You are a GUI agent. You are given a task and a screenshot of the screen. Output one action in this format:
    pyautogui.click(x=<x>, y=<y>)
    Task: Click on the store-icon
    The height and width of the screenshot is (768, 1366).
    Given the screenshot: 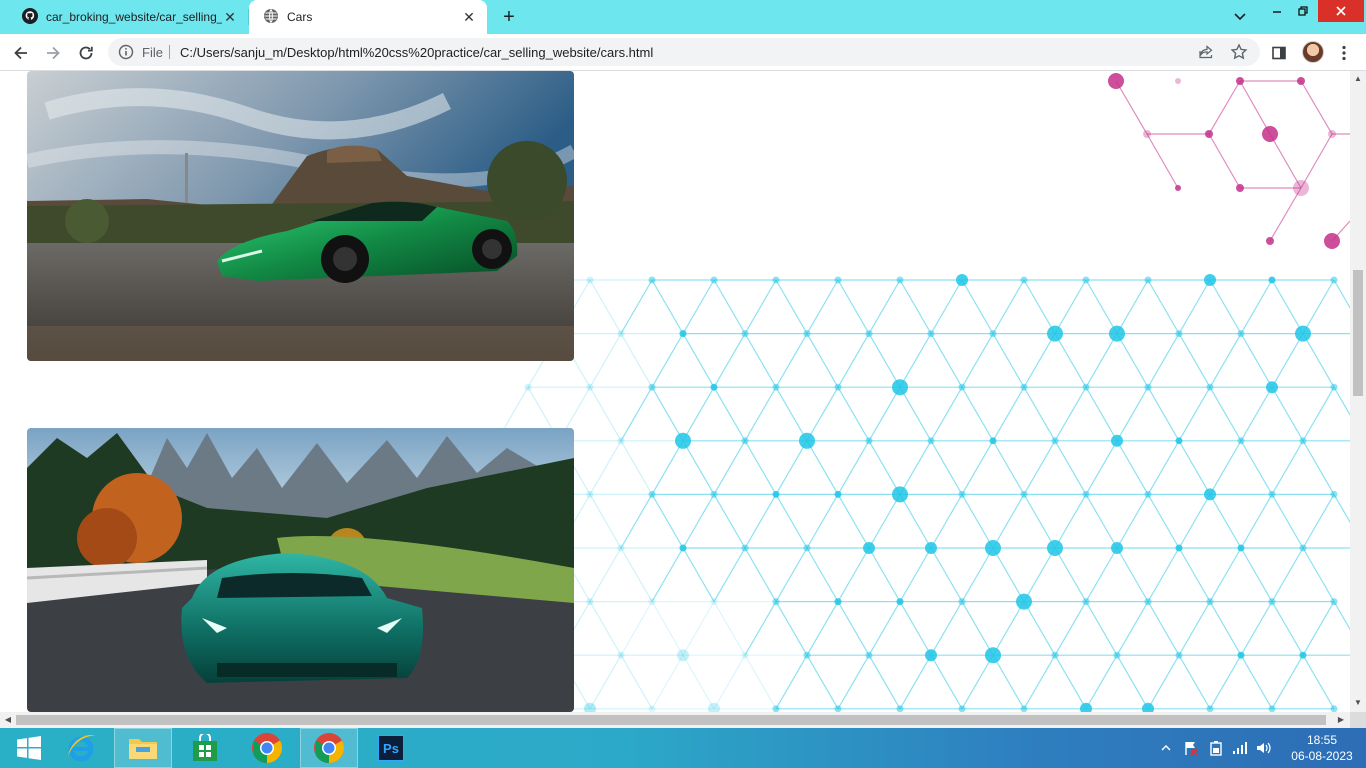 What is the action you would take?
    pyautogui.click(x=205, y=748)
    